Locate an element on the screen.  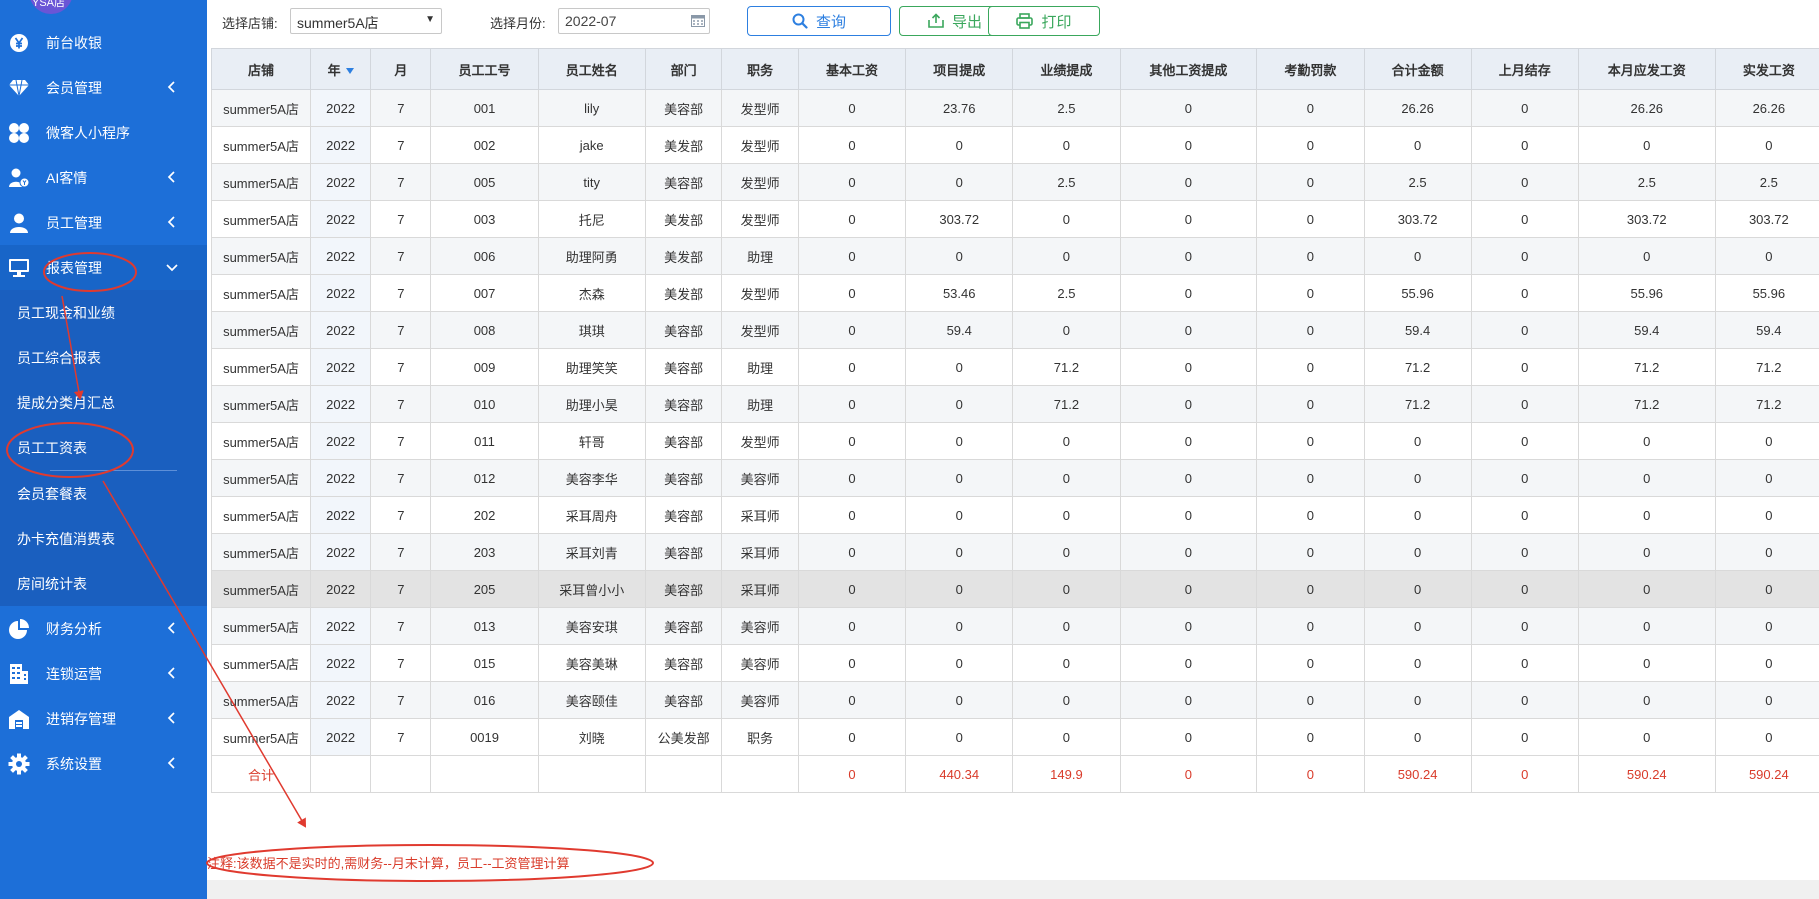
column-header: 员工工号 is located at coordinates (484, 69).